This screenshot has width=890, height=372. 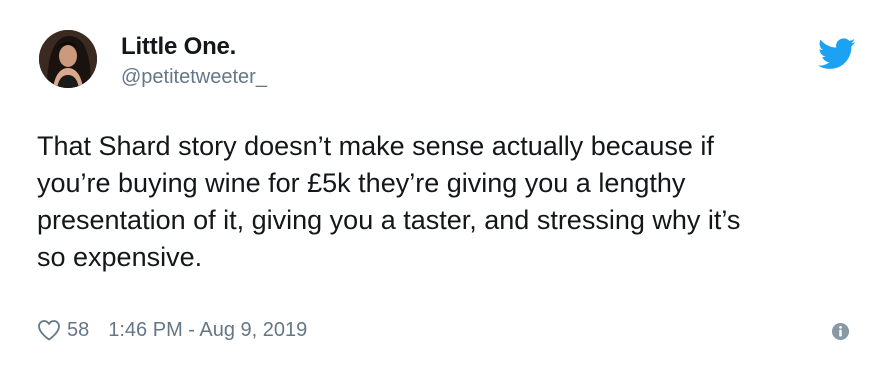 What do you see at coordinates (207, 330) in the screenshot?
I see `timestamp: 1:46 PM - Aug 9, 2019` at bounding box center [207, 330].